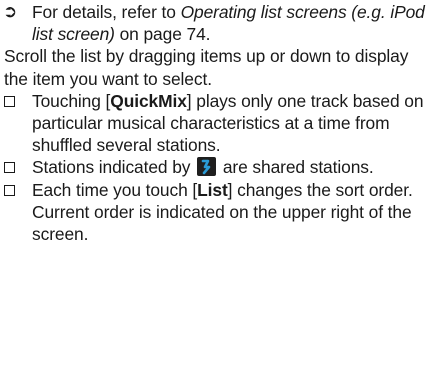 This screenshot has height=367, width=429. What do you see at coordinates (320, 189) in the screenshot?
I see `note-text-after: ] changes the sort order.` at bounding box center [320, 189].